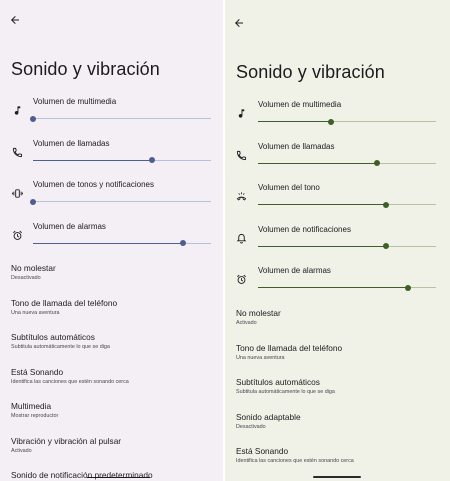  I want to click on setting-title: Sonido de notificación predeterminado, so click(82, 475).